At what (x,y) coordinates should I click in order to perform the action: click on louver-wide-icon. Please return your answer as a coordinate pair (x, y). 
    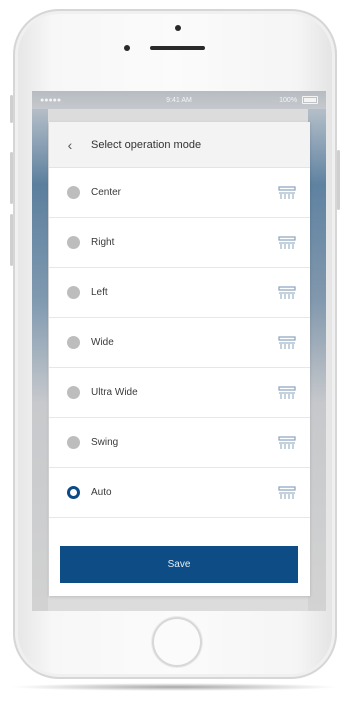
    Looking at the image, I should click on (287, 342).